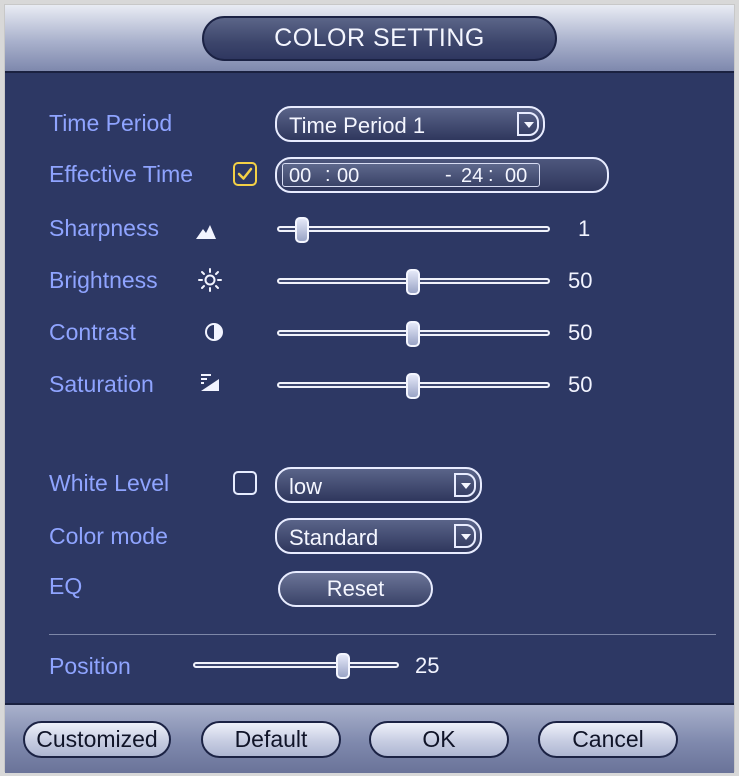 Image resolution: width=739 pixels, height=776 pixels. I want to click on half-circle-icon, so click(216, 332).